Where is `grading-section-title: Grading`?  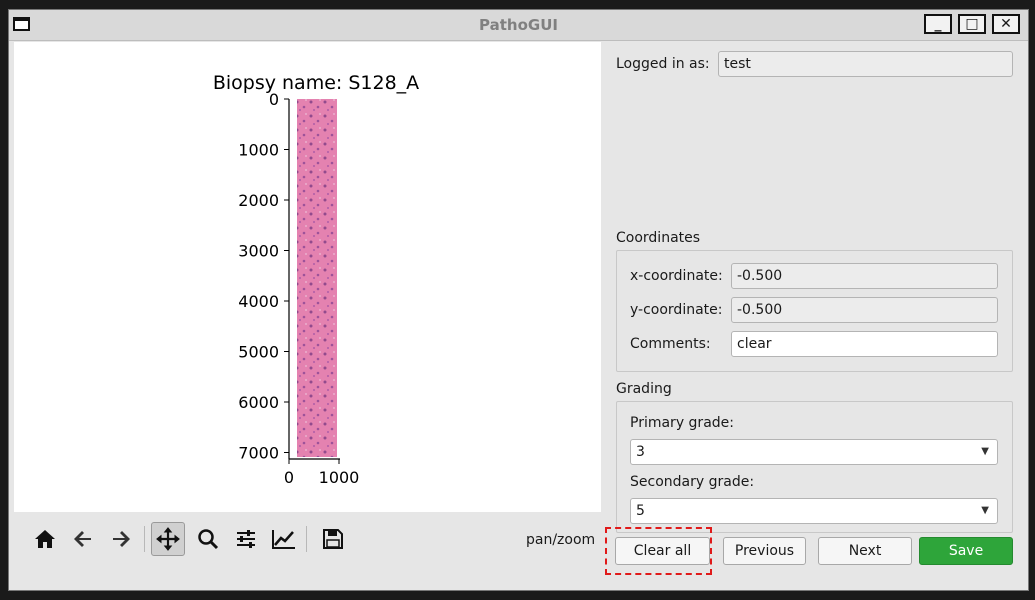 grading-section-title: Grading is located at coordinates (644, 389).